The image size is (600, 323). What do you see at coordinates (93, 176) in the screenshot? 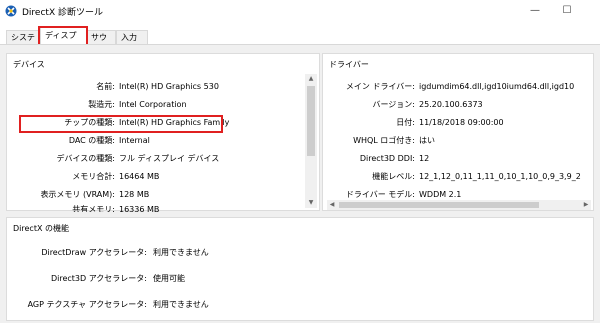
I see `device-label: メモリ合計:` at bounding box center [93, 176].